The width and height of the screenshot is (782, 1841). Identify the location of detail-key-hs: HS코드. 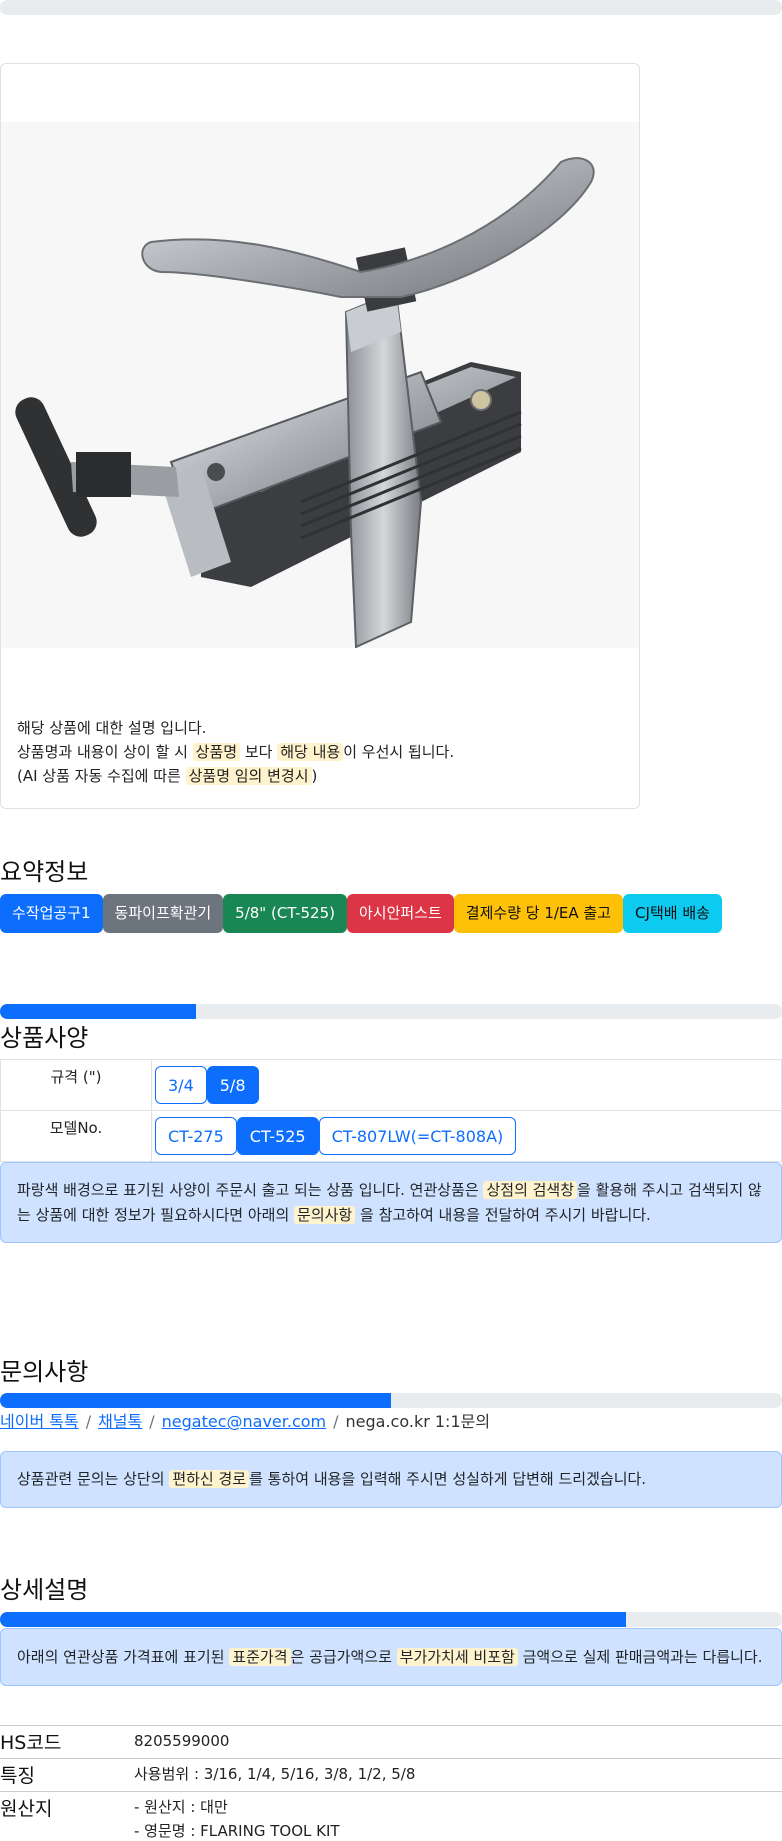
(31, 1743).